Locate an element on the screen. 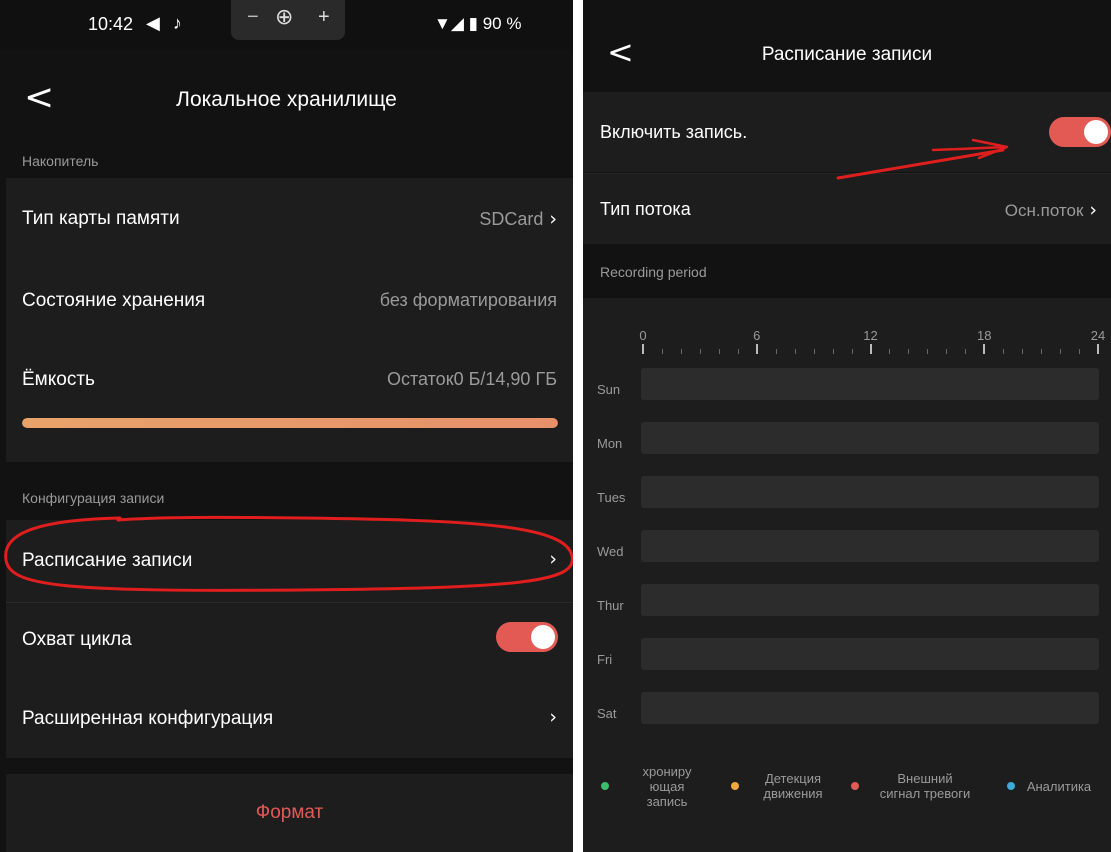 The image size is (1111, 852). section-header-storage: Накопитель is located at coordinates (286, 161).